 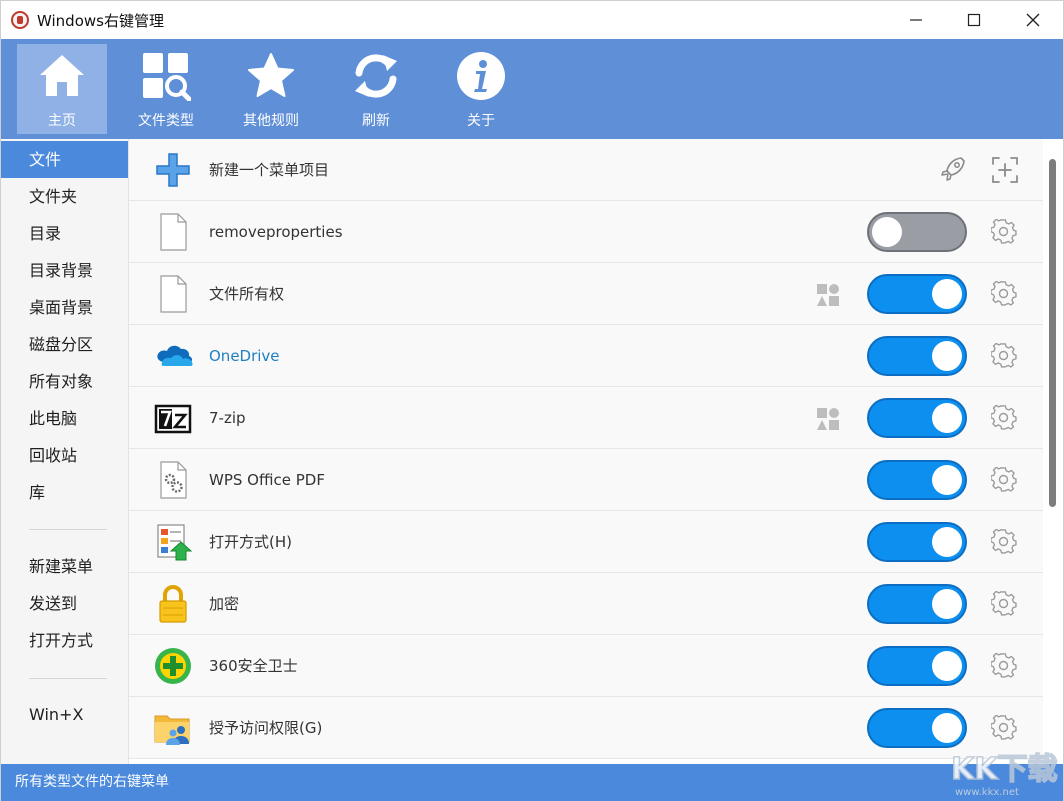 What do you see at coordinates (247, 294) in the screenshot?
I see `list-item-label: 文件所有权` at bounding box center [247, 294].